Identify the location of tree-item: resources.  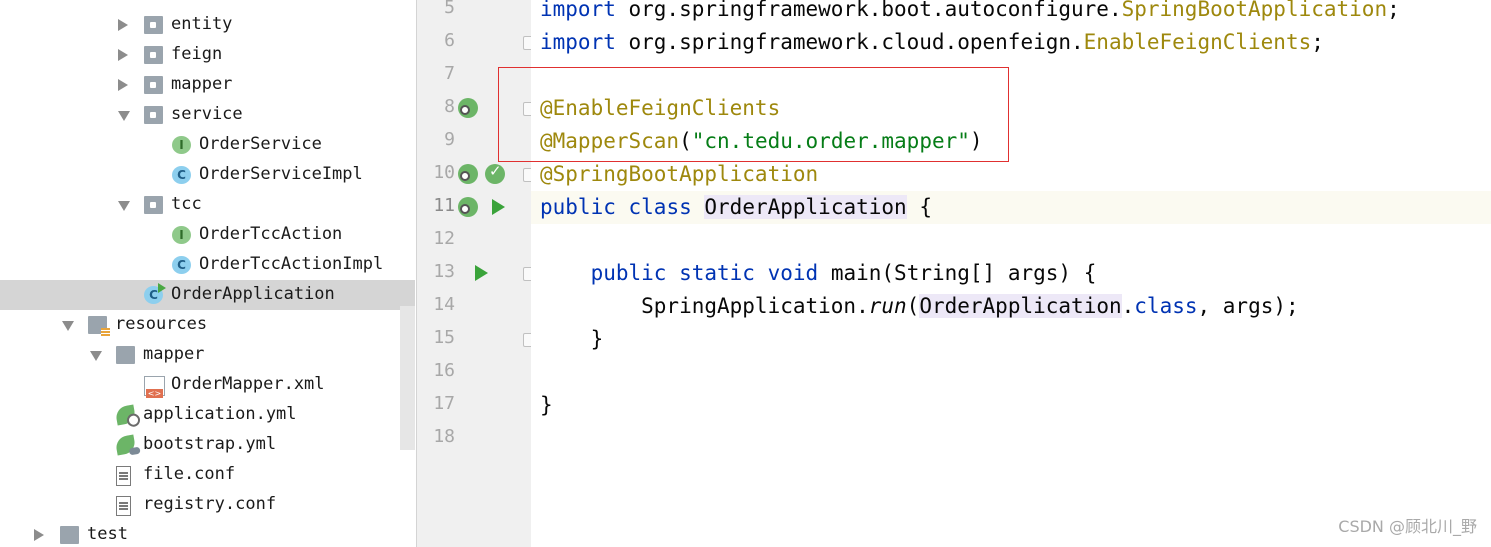
(207, 325).